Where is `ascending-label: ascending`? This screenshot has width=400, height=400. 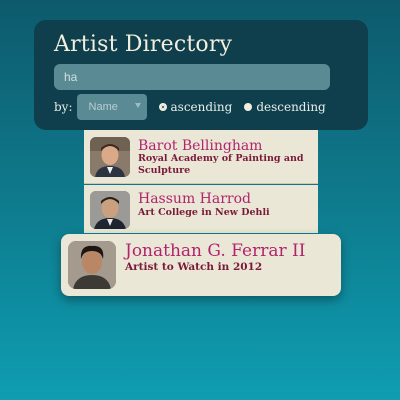 ascending-label: ascending is located at coordinates (202, 107).